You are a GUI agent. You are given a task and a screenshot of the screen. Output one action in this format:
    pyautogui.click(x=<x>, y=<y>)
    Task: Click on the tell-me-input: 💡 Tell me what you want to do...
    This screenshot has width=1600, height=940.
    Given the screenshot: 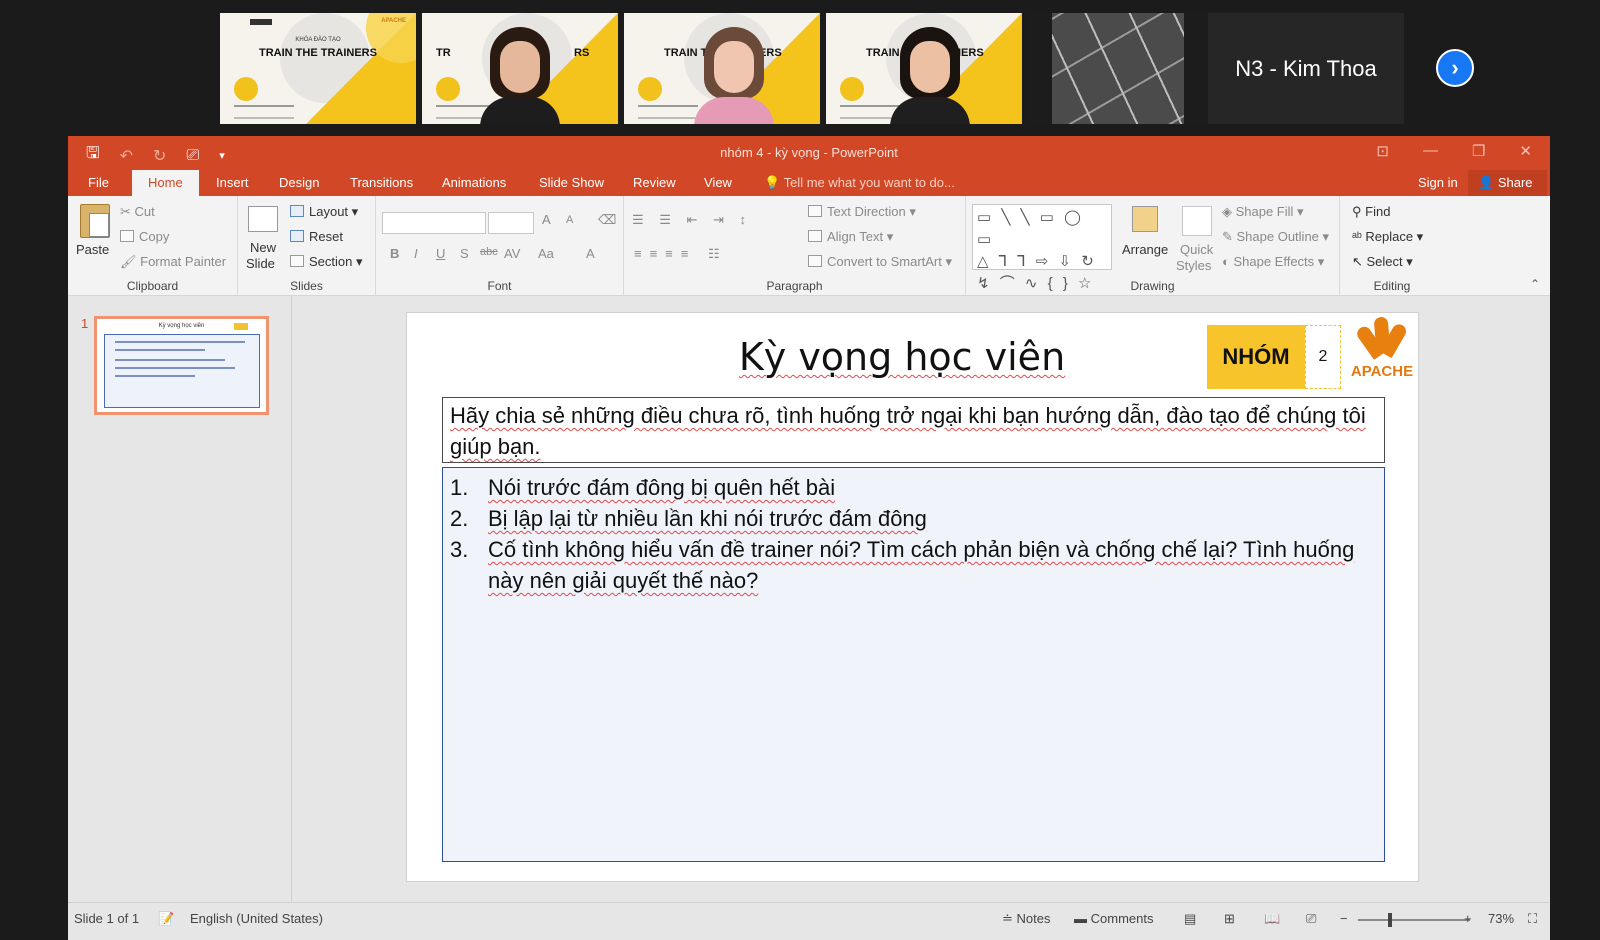 What is the action you would take?
    pyautogui.click(x=859, y=183)
    